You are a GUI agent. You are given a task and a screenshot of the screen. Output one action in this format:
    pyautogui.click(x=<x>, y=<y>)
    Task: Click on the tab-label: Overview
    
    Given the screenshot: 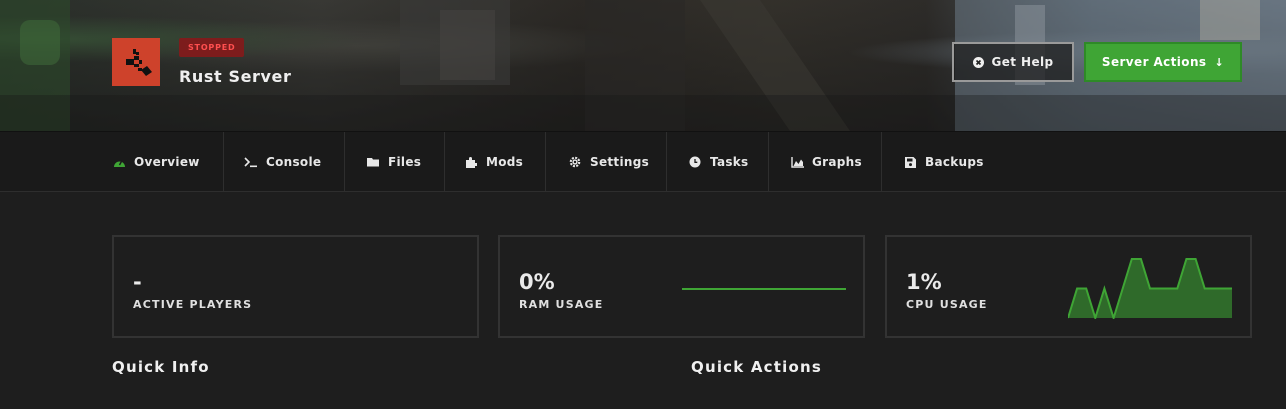 What is the action you would take?
    pyautogui.click(x=167, y=162)
    